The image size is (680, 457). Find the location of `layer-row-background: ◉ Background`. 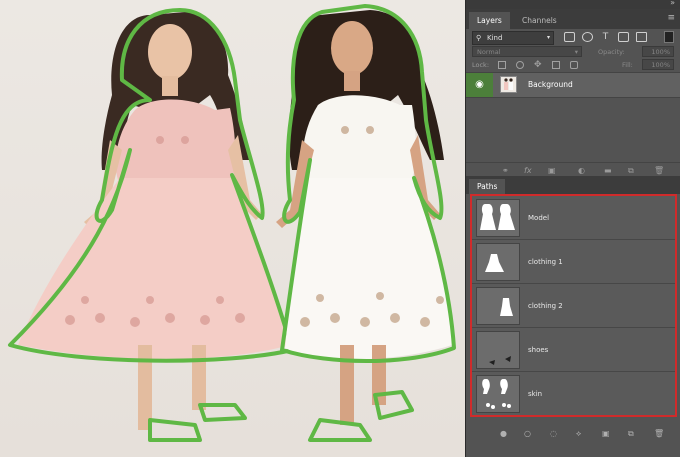

layer-row-background: ◉ Background is located at coordinates (573, 85).